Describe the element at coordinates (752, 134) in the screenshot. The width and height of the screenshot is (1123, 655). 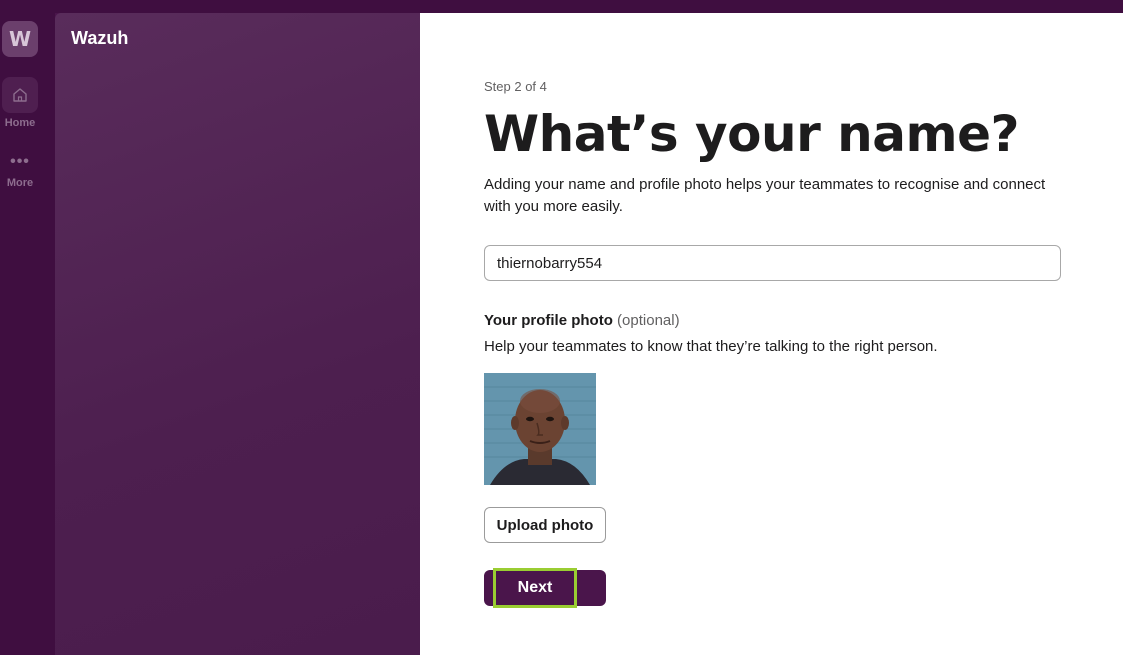
I see `page-title: What’s your name?` at that location.